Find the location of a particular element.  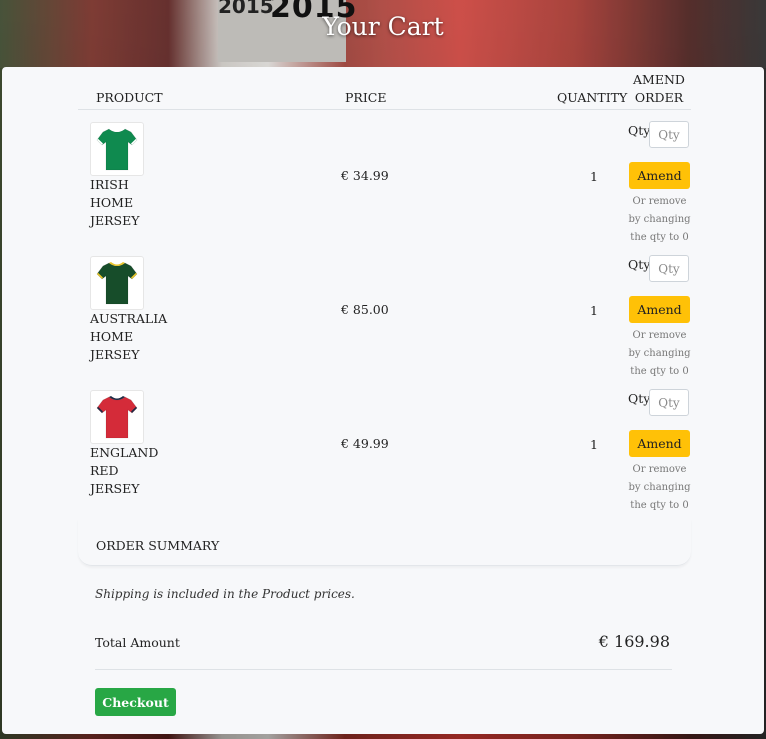

header-product: PRODUCT is located at coordinates (129, 97).